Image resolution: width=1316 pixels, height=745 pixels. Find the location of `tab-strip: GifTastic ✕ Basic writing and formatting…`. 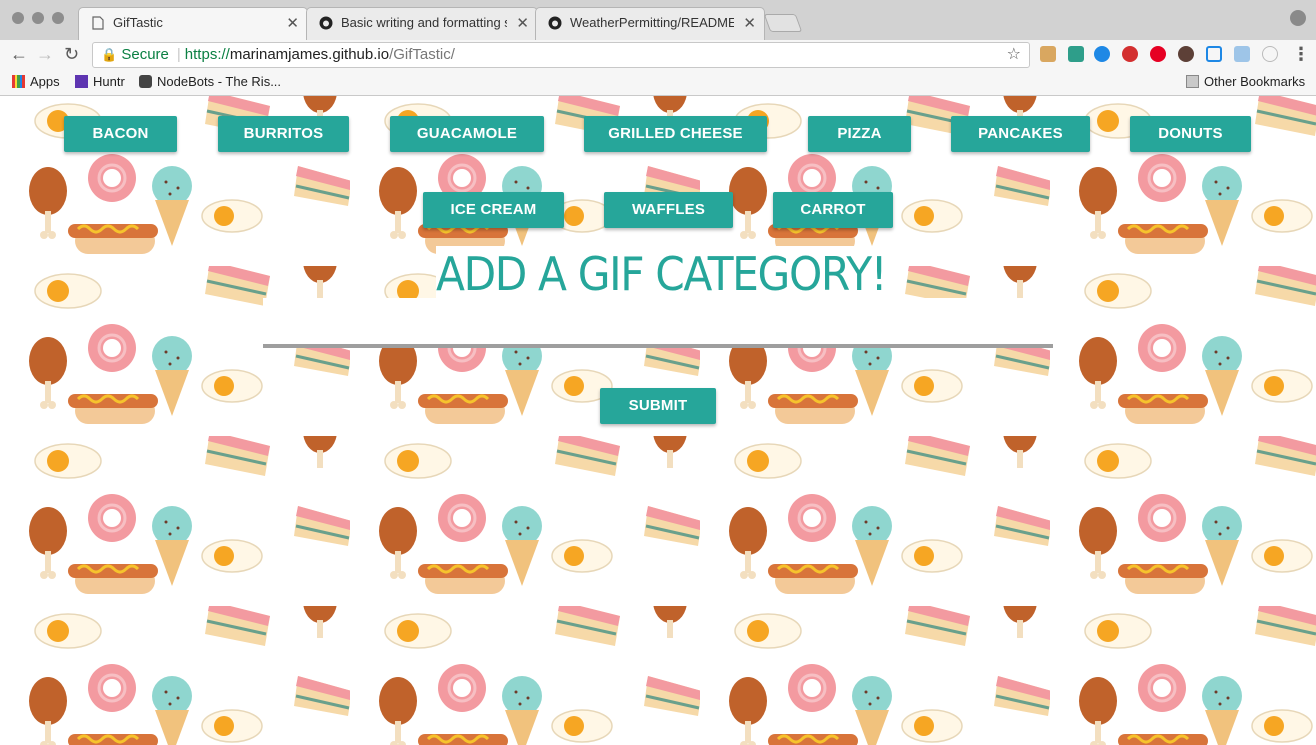

tab-strip: GifTastic ✕ Basic writing and formatting… is located at coordinates (658, 20).